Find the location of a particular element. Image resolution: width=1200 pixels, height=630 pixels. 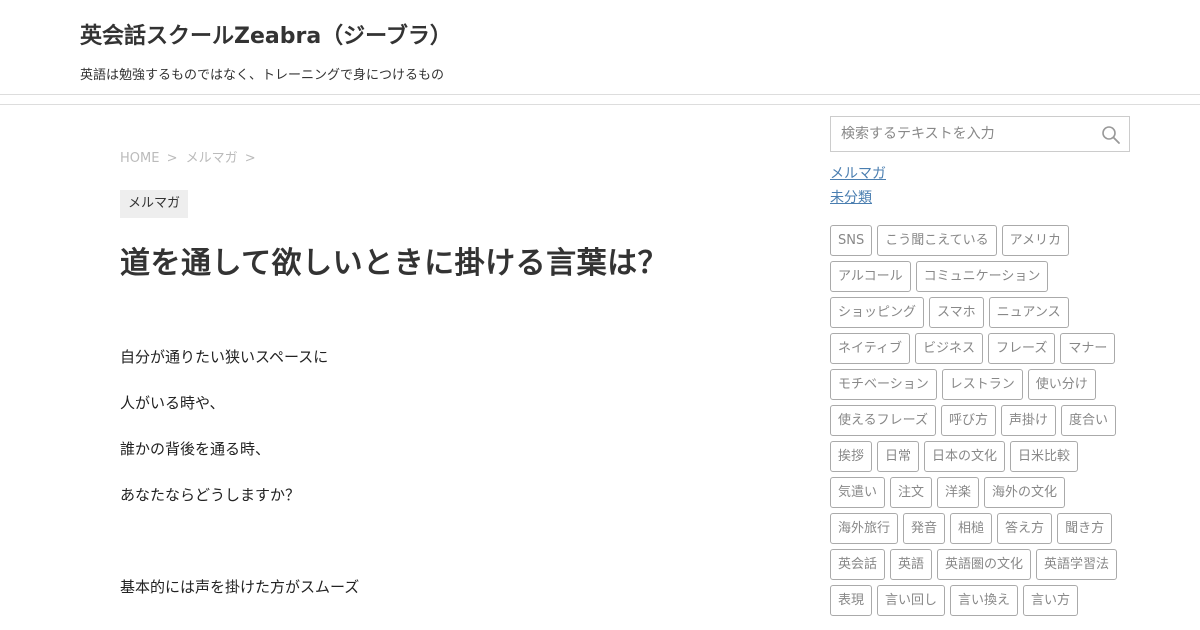

tag-row: ネイティブ ビジネス フレーズ マナー is located at coordinates (980, 351).